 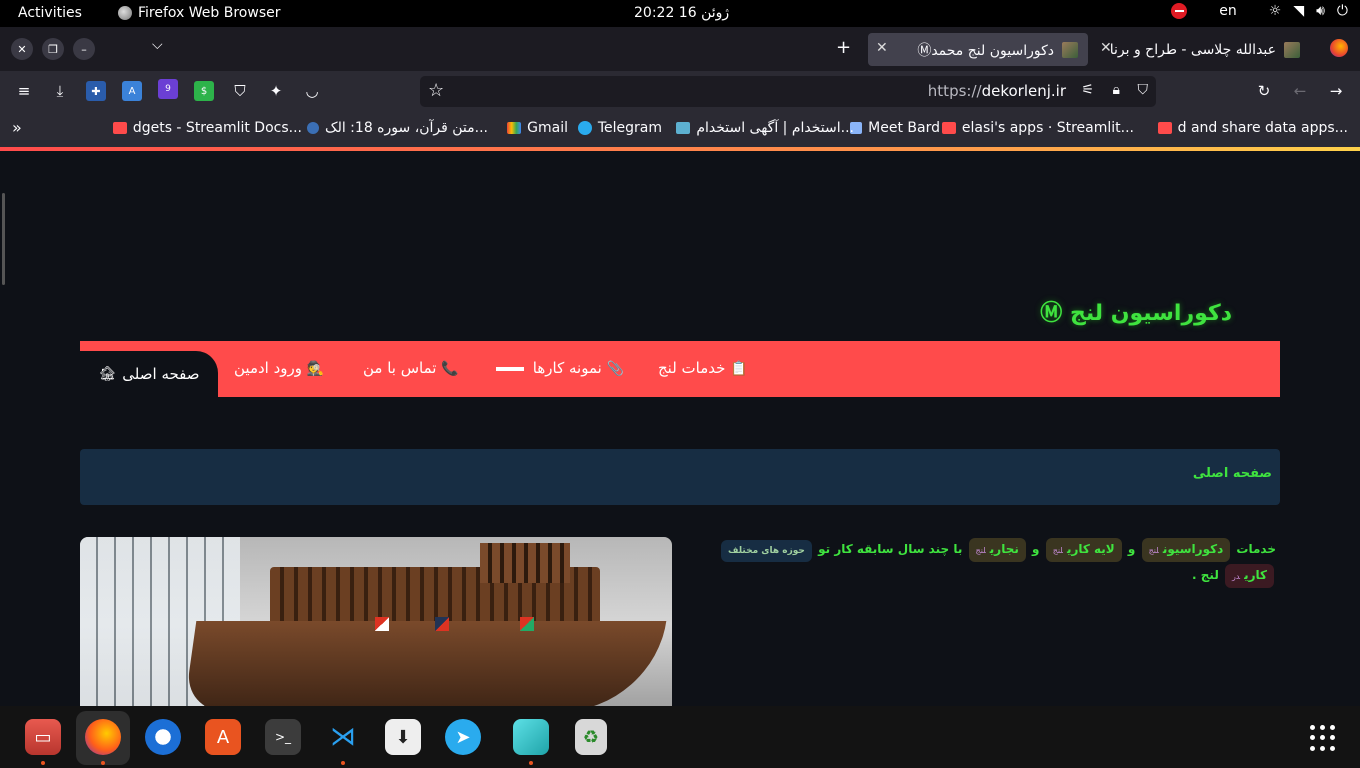 I want to click on tab-title: دکوراسیون لنج محمدⓂ, so click(x=985, y=50).